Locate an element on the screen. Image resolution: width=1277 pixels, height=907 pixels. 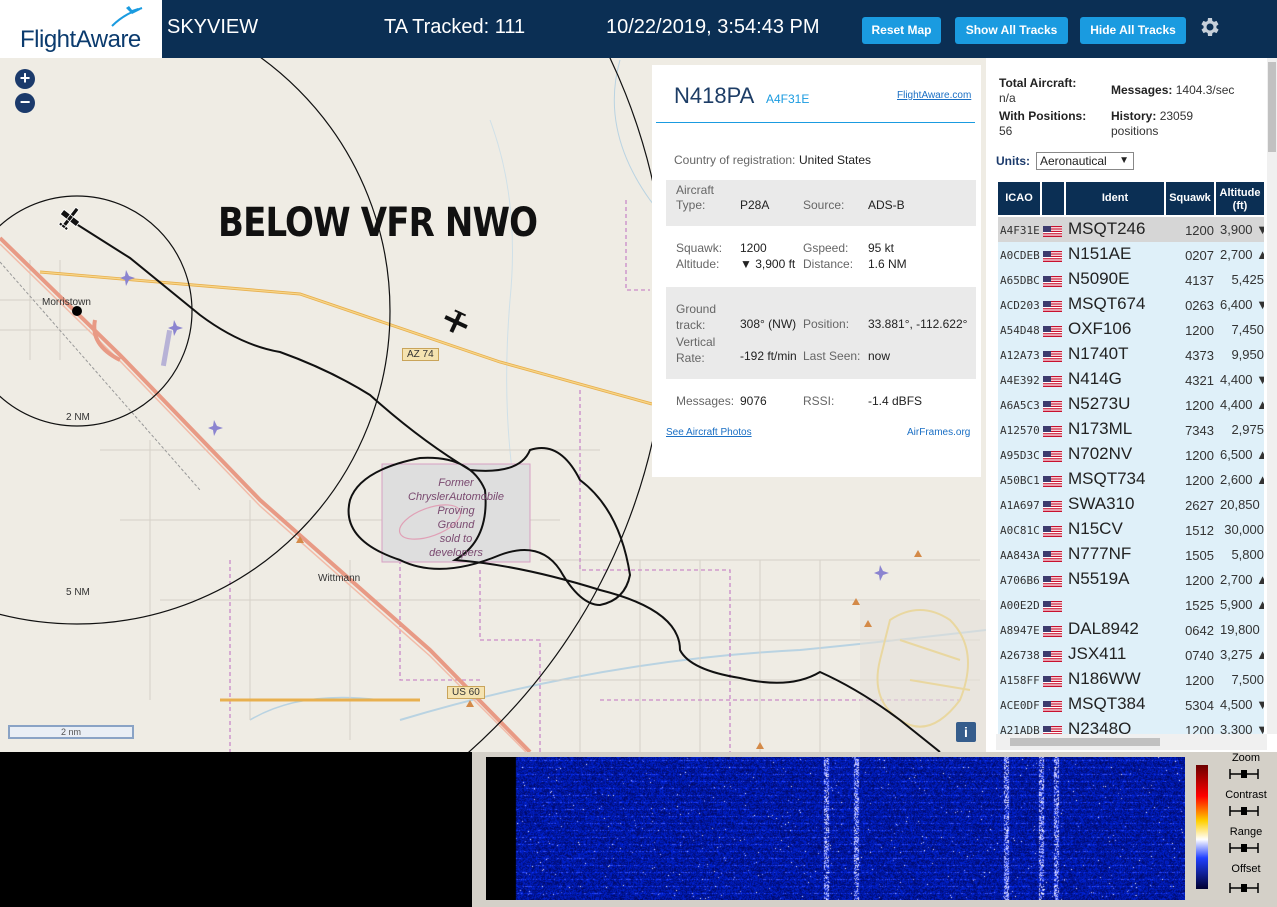
range-label-2nm: 2 NM is located at coordinates (78, 417).